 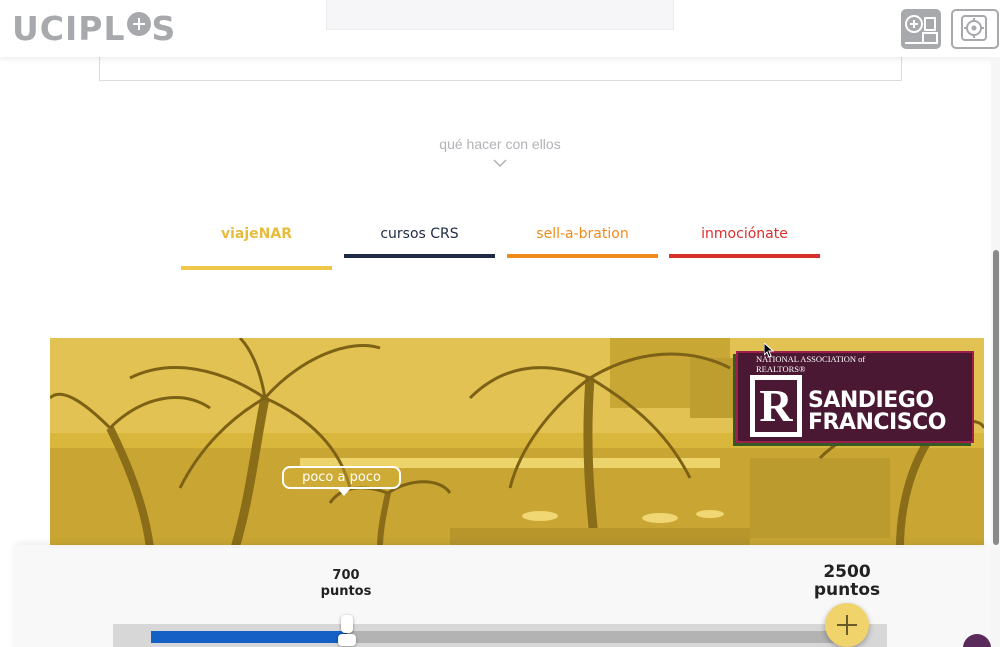 I want to click on tab-viajenar: viajeNAR, so click(x=256, y=248).